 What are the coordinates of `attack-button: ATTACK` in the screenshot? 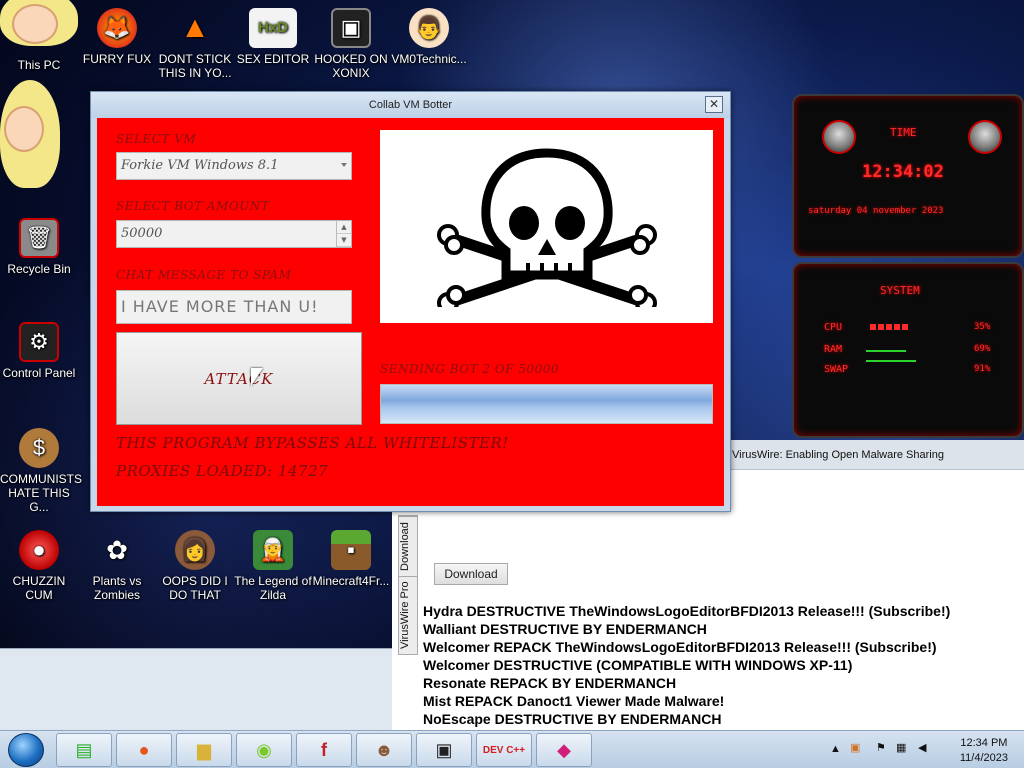 It's located at (239, 378).